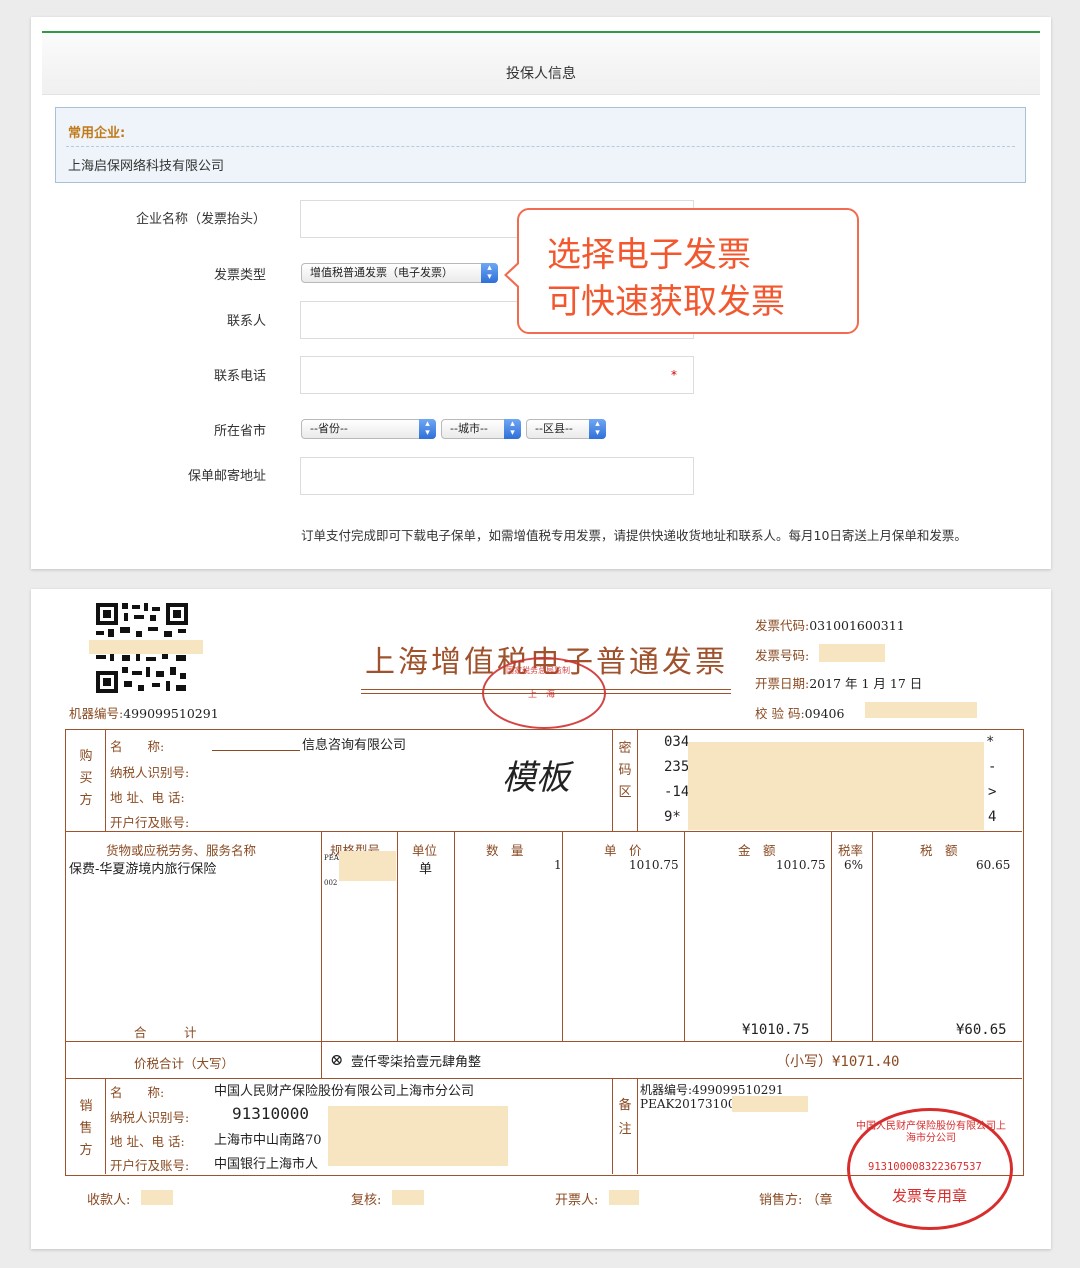 This screenshot has width=1080, height=1268. I want to click on phone-input, so click(497, 375).